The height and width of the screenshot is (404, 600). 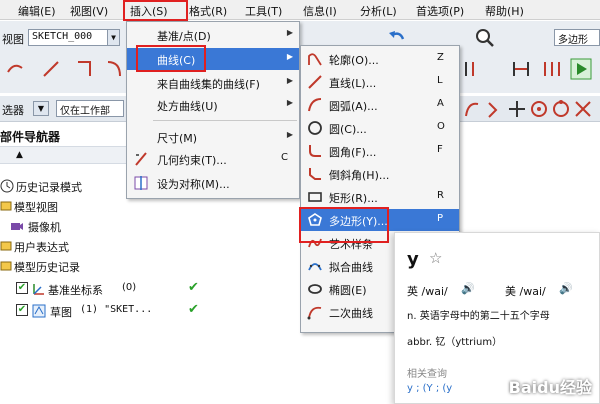 What do you see at coordinates (495, 109) in the screenshot?
I see `snap-end-icon` at bounding box center [495, 109].